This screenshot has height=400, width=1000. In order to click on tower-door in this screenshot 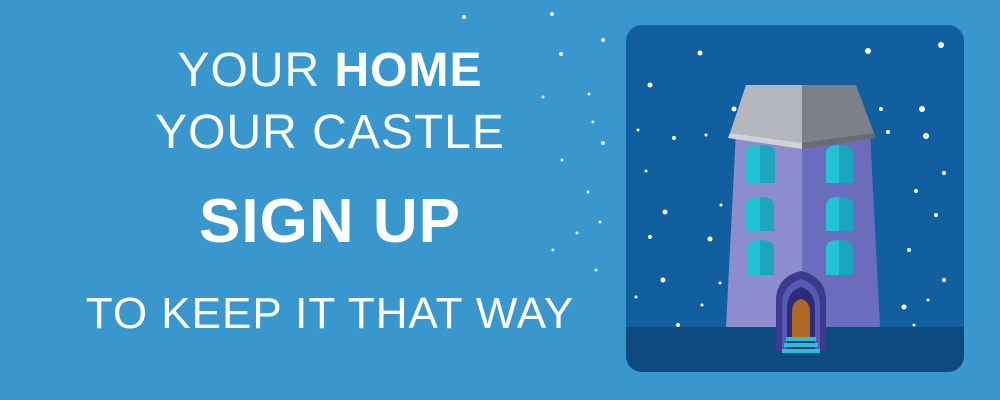, I will do `click(801, 312)`.